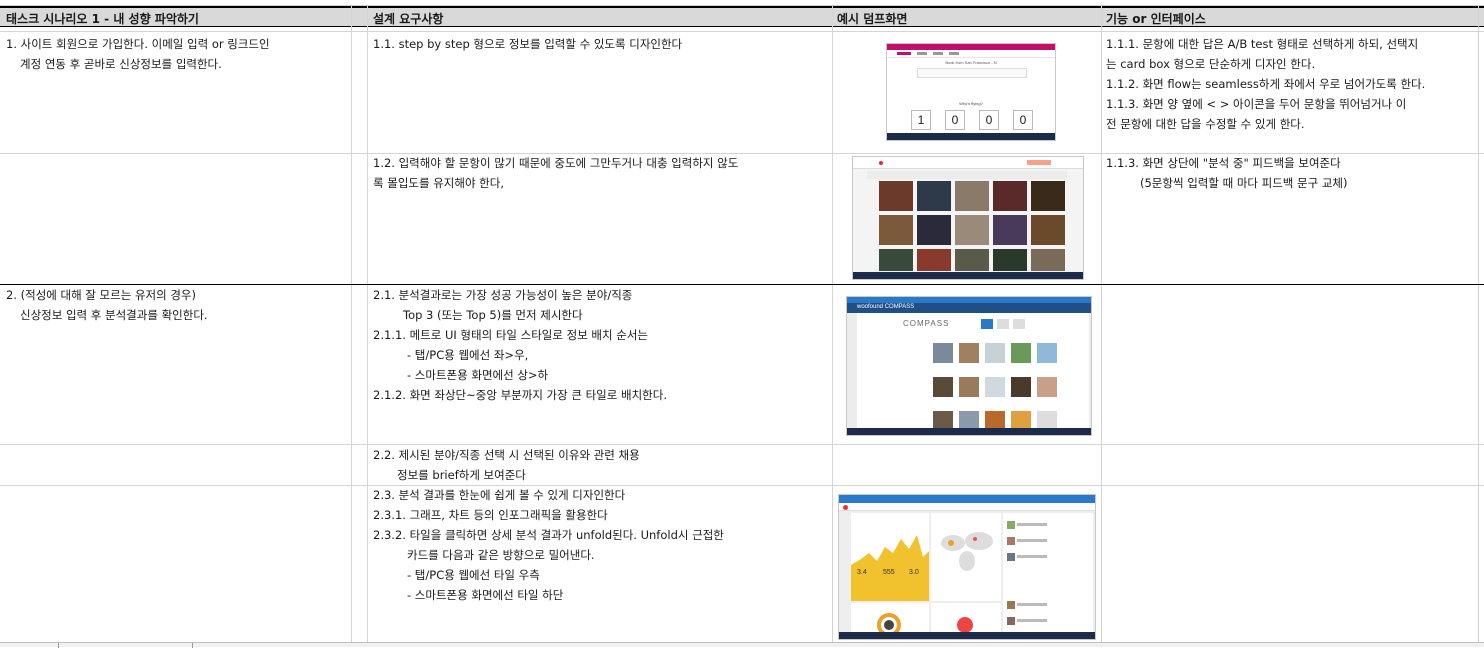 The height and width of the screenshot is (648, 1484). What do you see at coordinates (485, 595) in the screenshot?
I see `cell-text: - 스마트폰용 화면에선 타일 하단` at bounding box center [485, 595].